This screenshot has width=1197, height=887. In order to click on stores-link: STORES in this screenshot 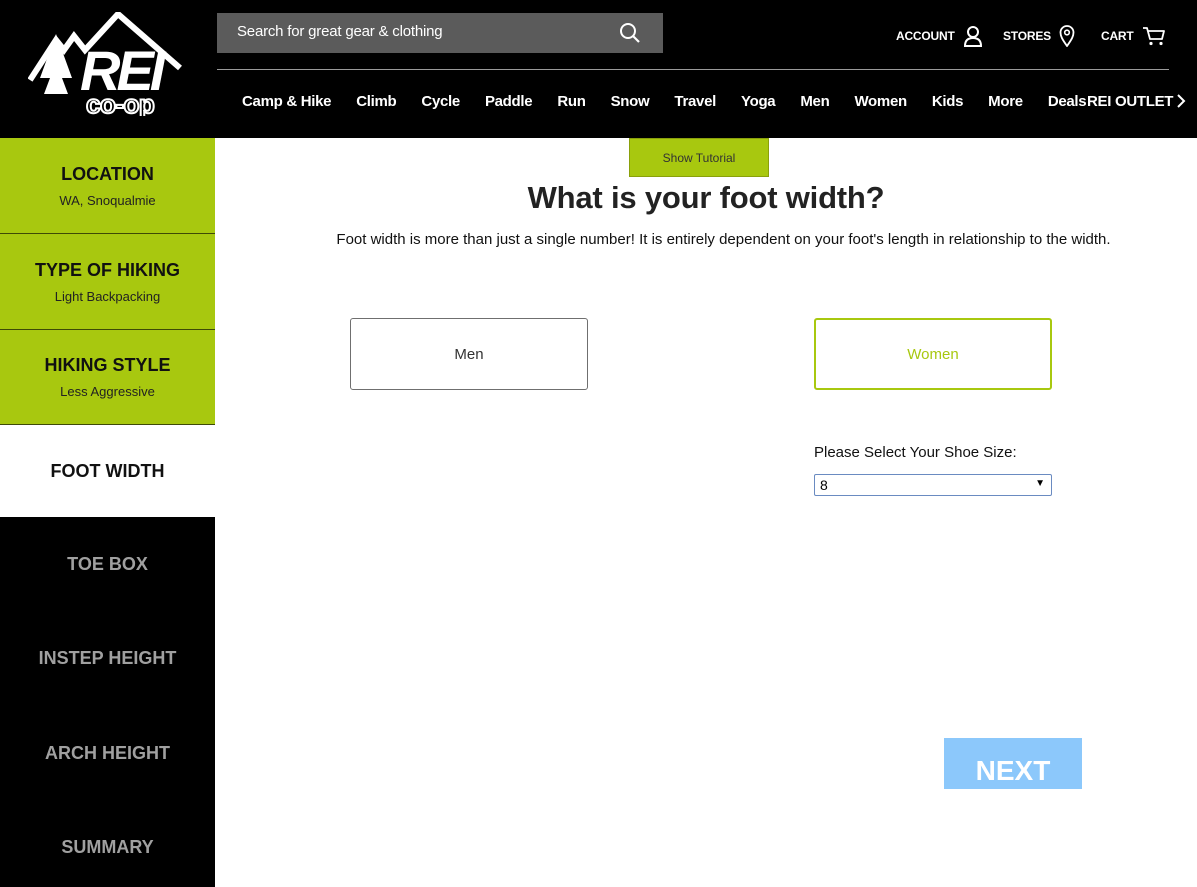, I will do `click(1039, 36)`.